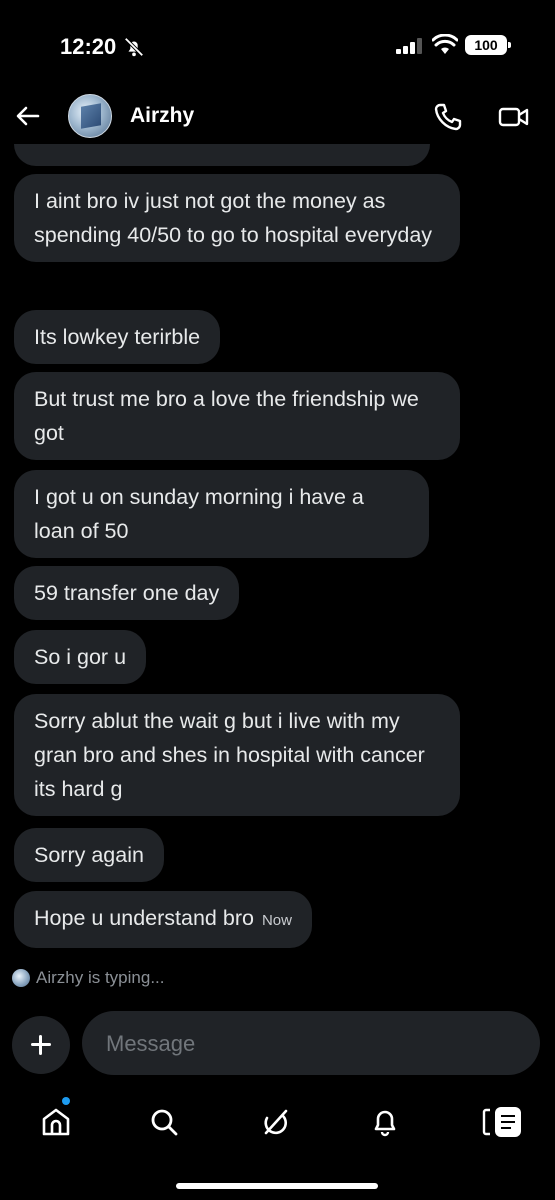  What do you see at coordinates (41, 1045) in the screenshot?
I see `add-attachment-button` at bounding box center [41, 1045].